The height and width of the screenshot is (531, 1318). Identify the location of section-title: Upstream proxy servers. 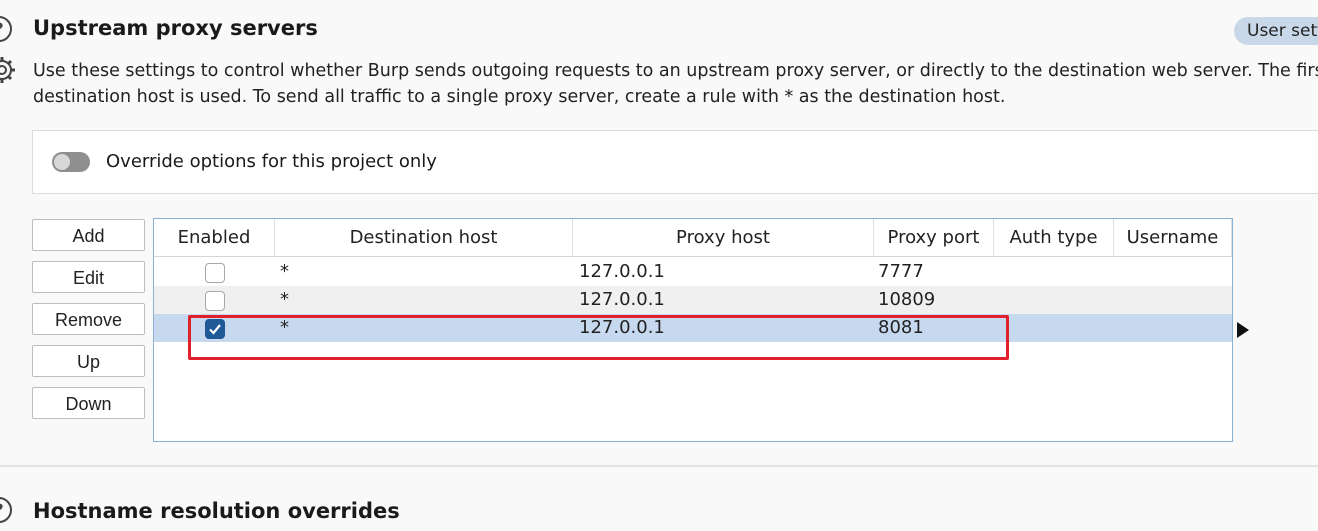
(175, 28).